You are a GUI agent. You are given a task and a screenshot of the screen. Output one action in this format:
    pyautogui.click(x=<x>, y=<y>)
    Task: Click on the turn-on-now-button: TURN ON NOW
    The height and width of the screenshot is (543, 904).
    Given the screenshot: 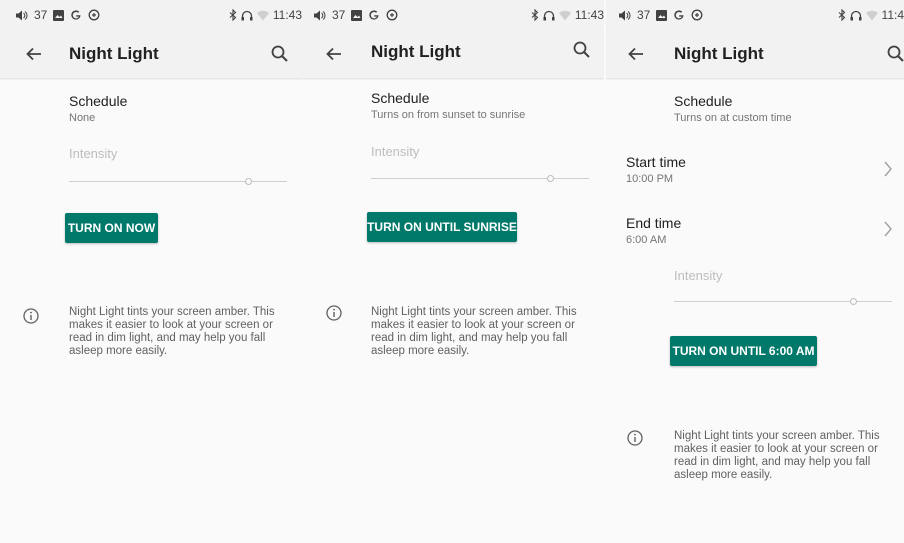 What is the action you would take?
    pyautogui.click(x=111, y=228)
    